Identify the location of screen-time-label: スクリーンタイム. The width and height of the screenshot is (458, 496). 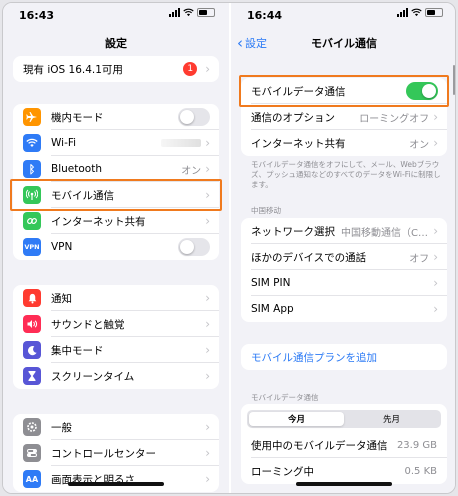
(93, 376).